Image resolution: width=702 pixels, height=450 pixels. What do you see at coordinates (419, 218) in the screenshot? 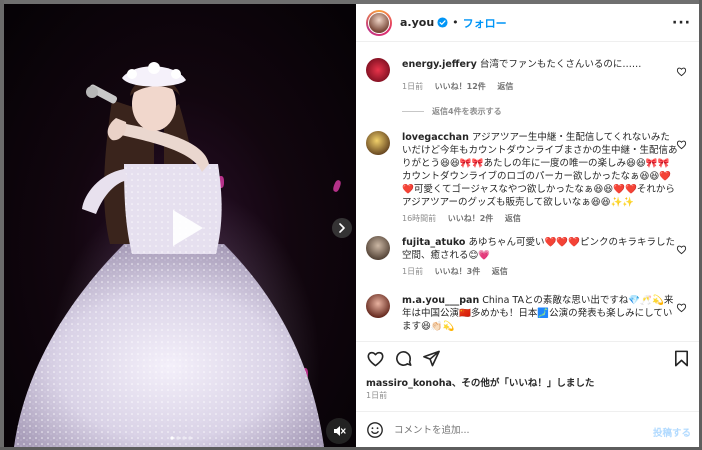
I see `comment-time: 16時間前` at bounding box center [419, 218].